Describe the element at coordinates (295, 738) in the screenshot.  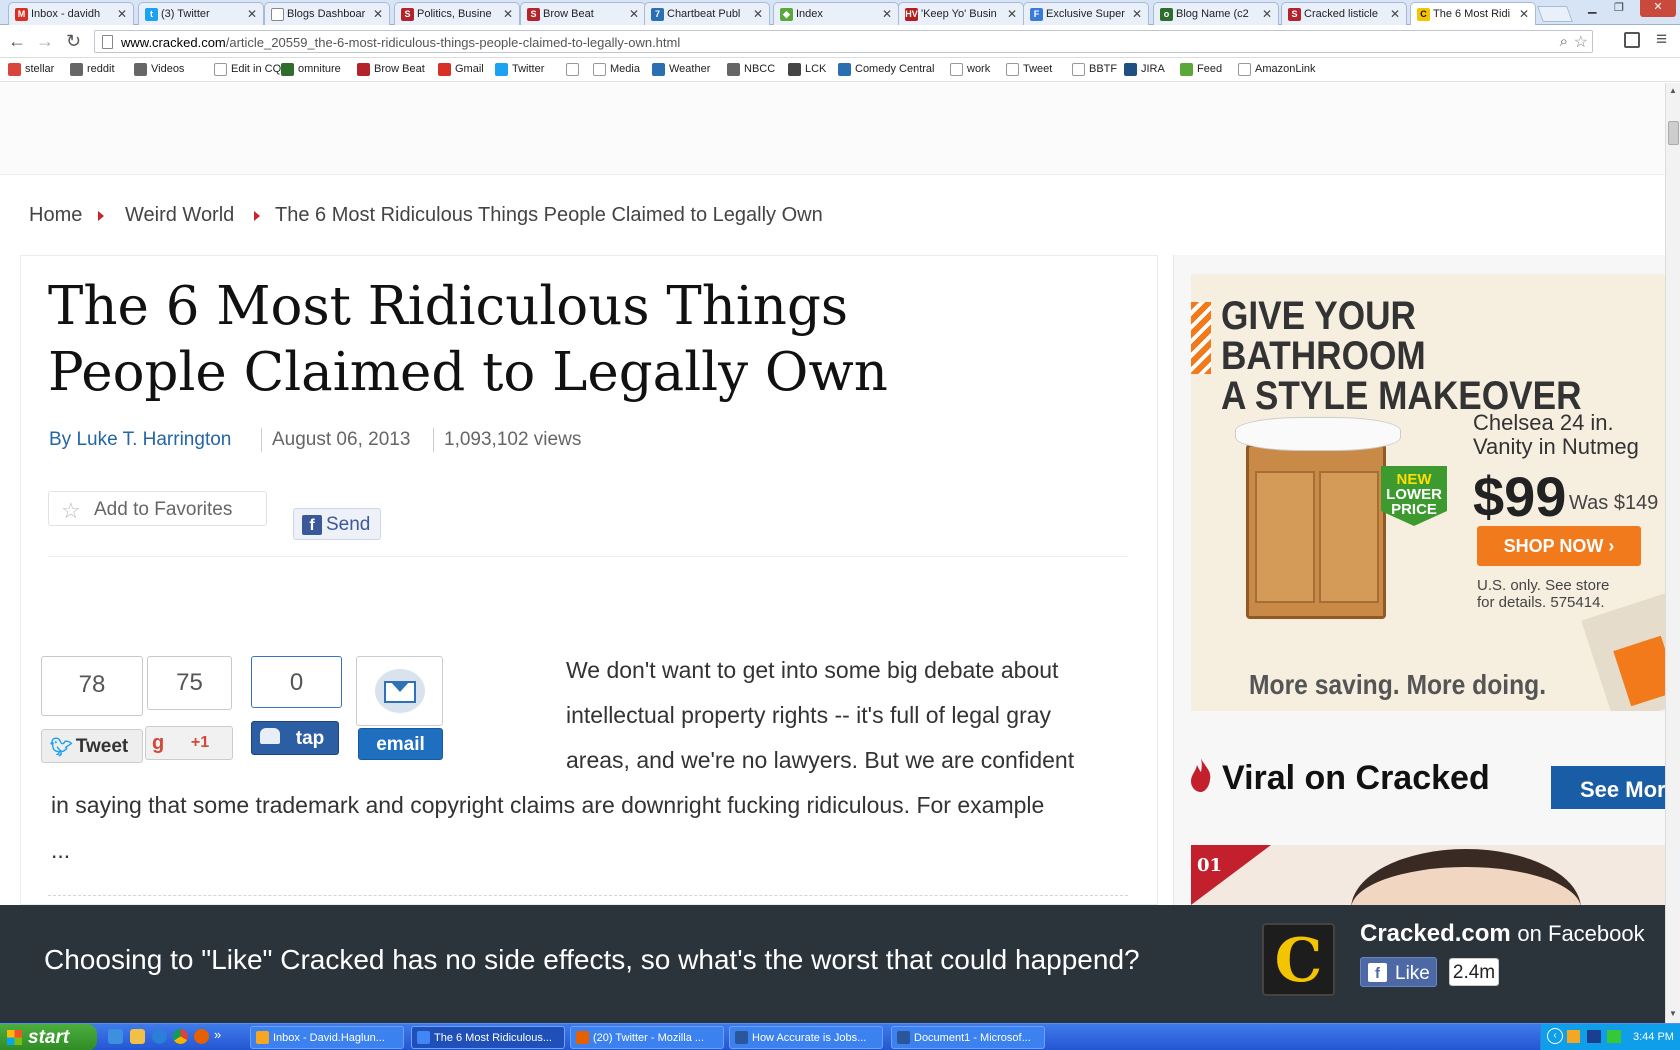
I see `tap-button: tap` at that location.